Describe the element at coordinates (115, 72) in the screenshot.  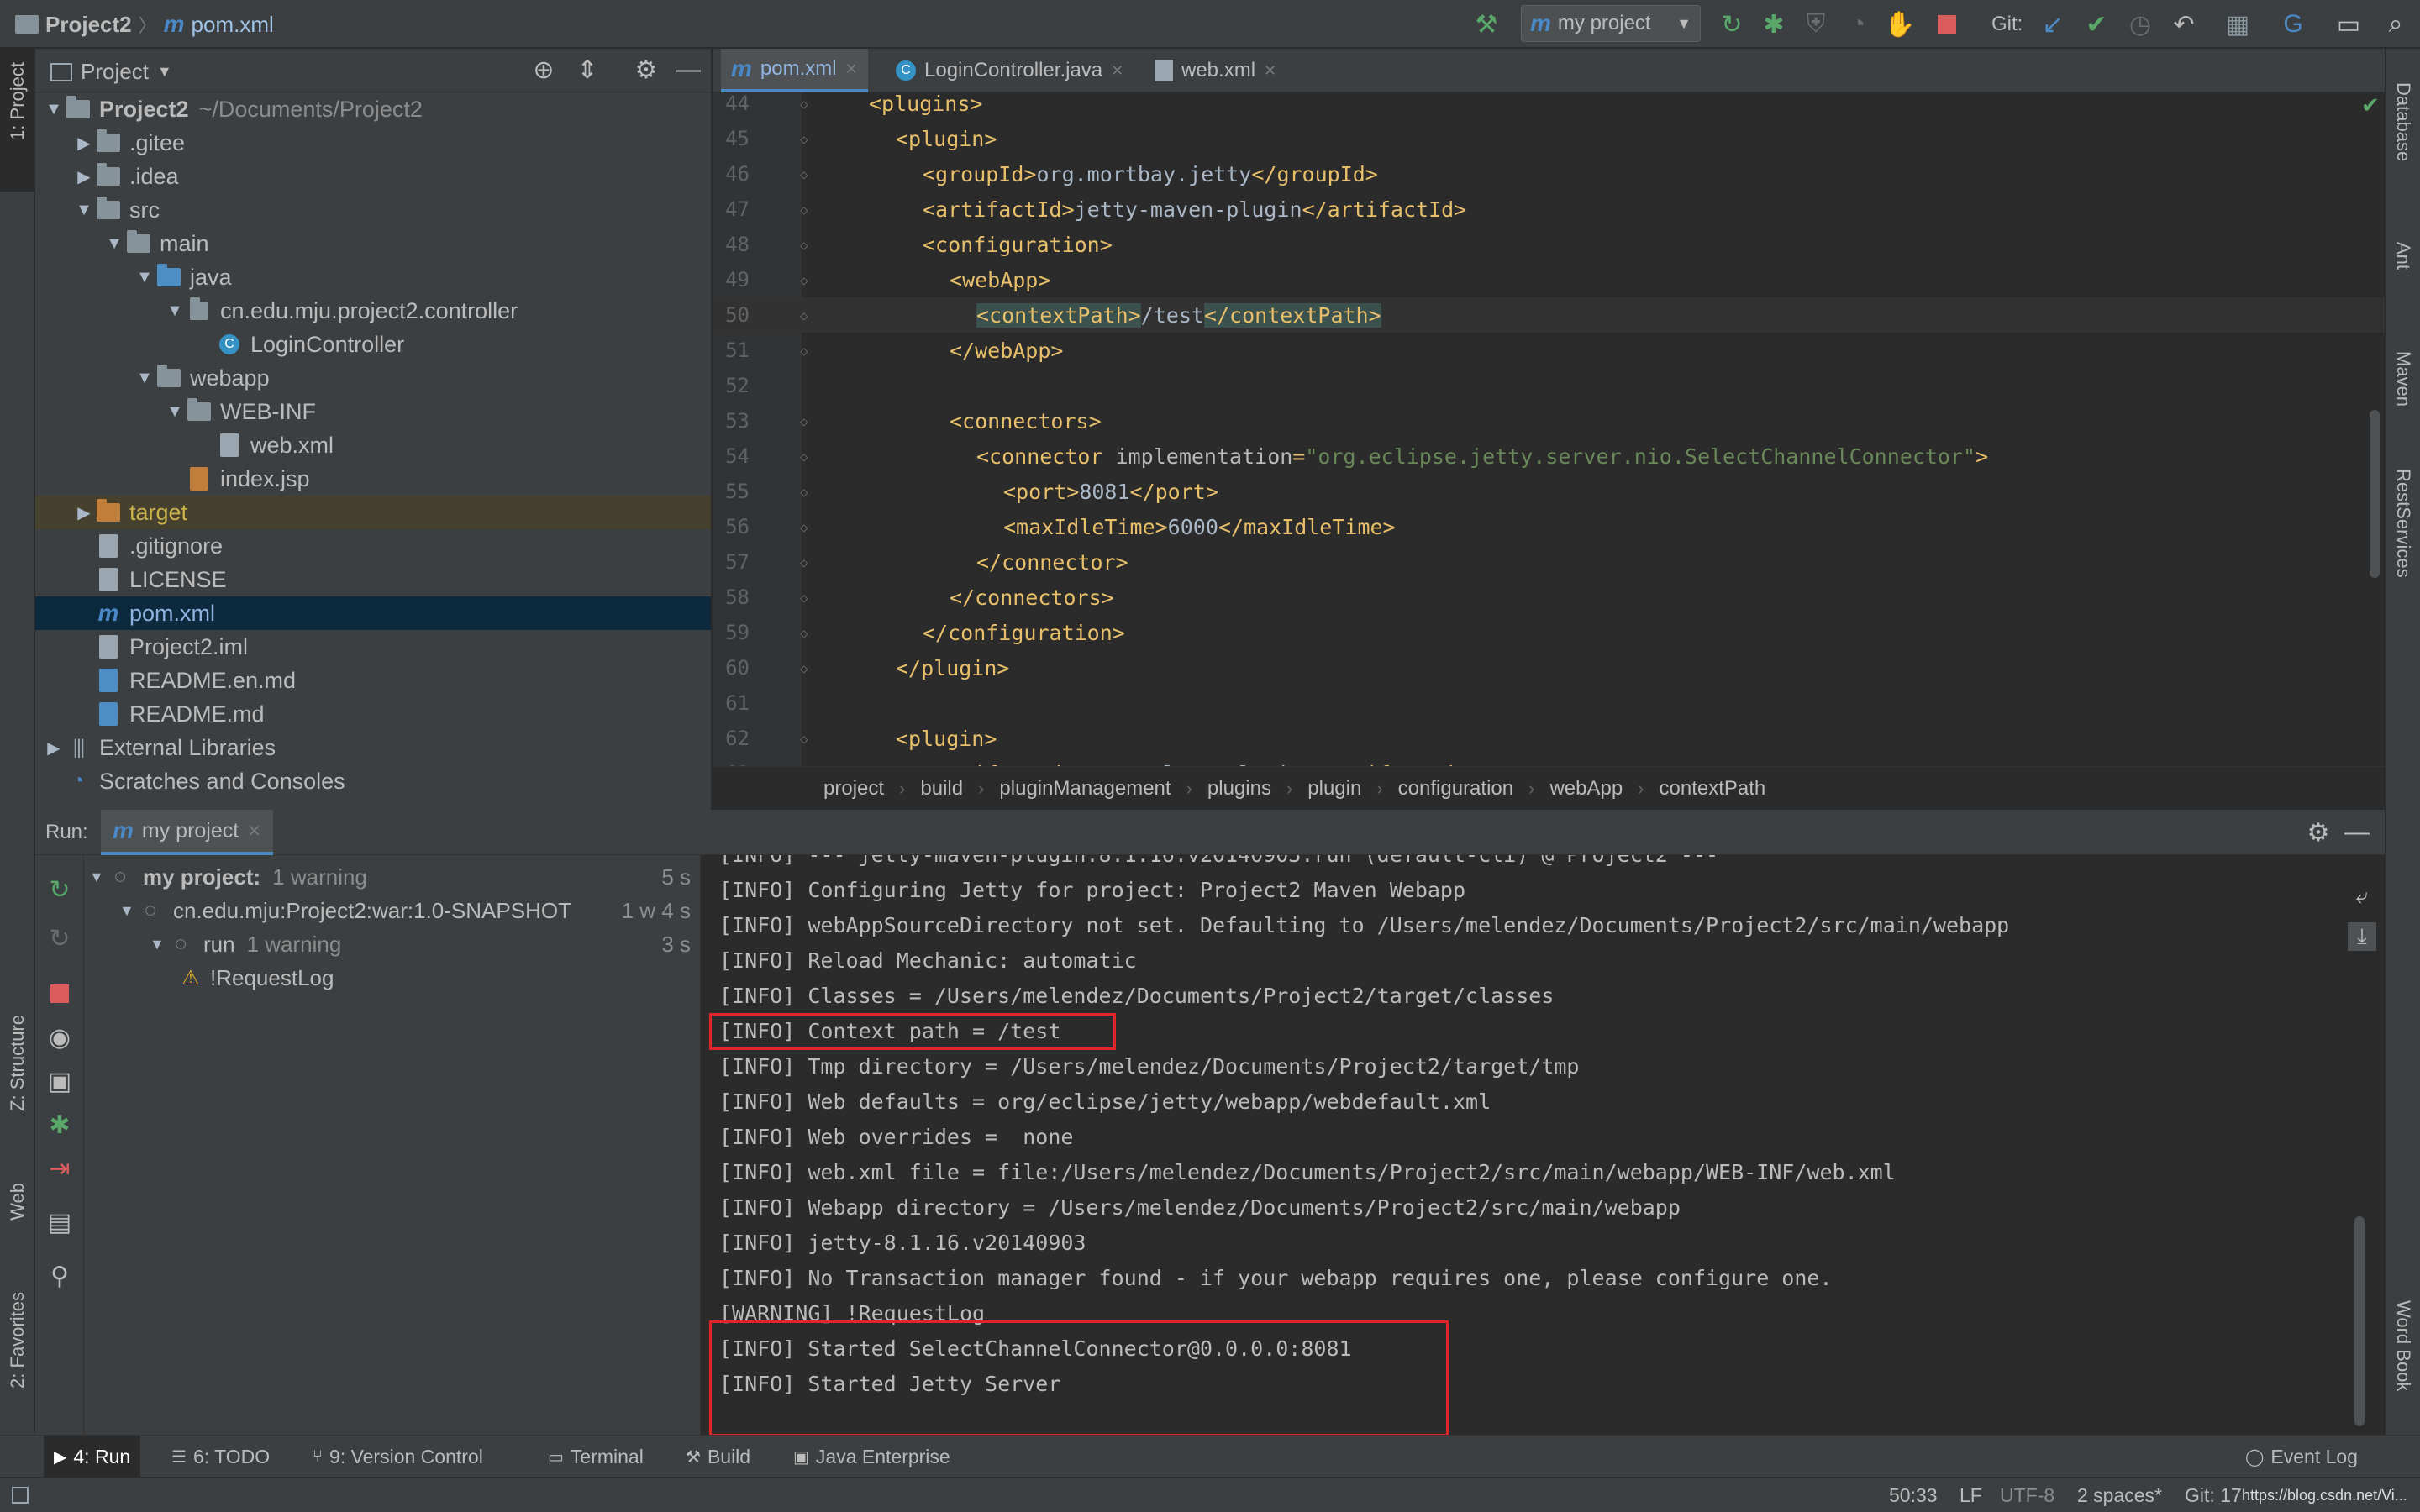
I see `project-view-dropdown: Project` at that location.